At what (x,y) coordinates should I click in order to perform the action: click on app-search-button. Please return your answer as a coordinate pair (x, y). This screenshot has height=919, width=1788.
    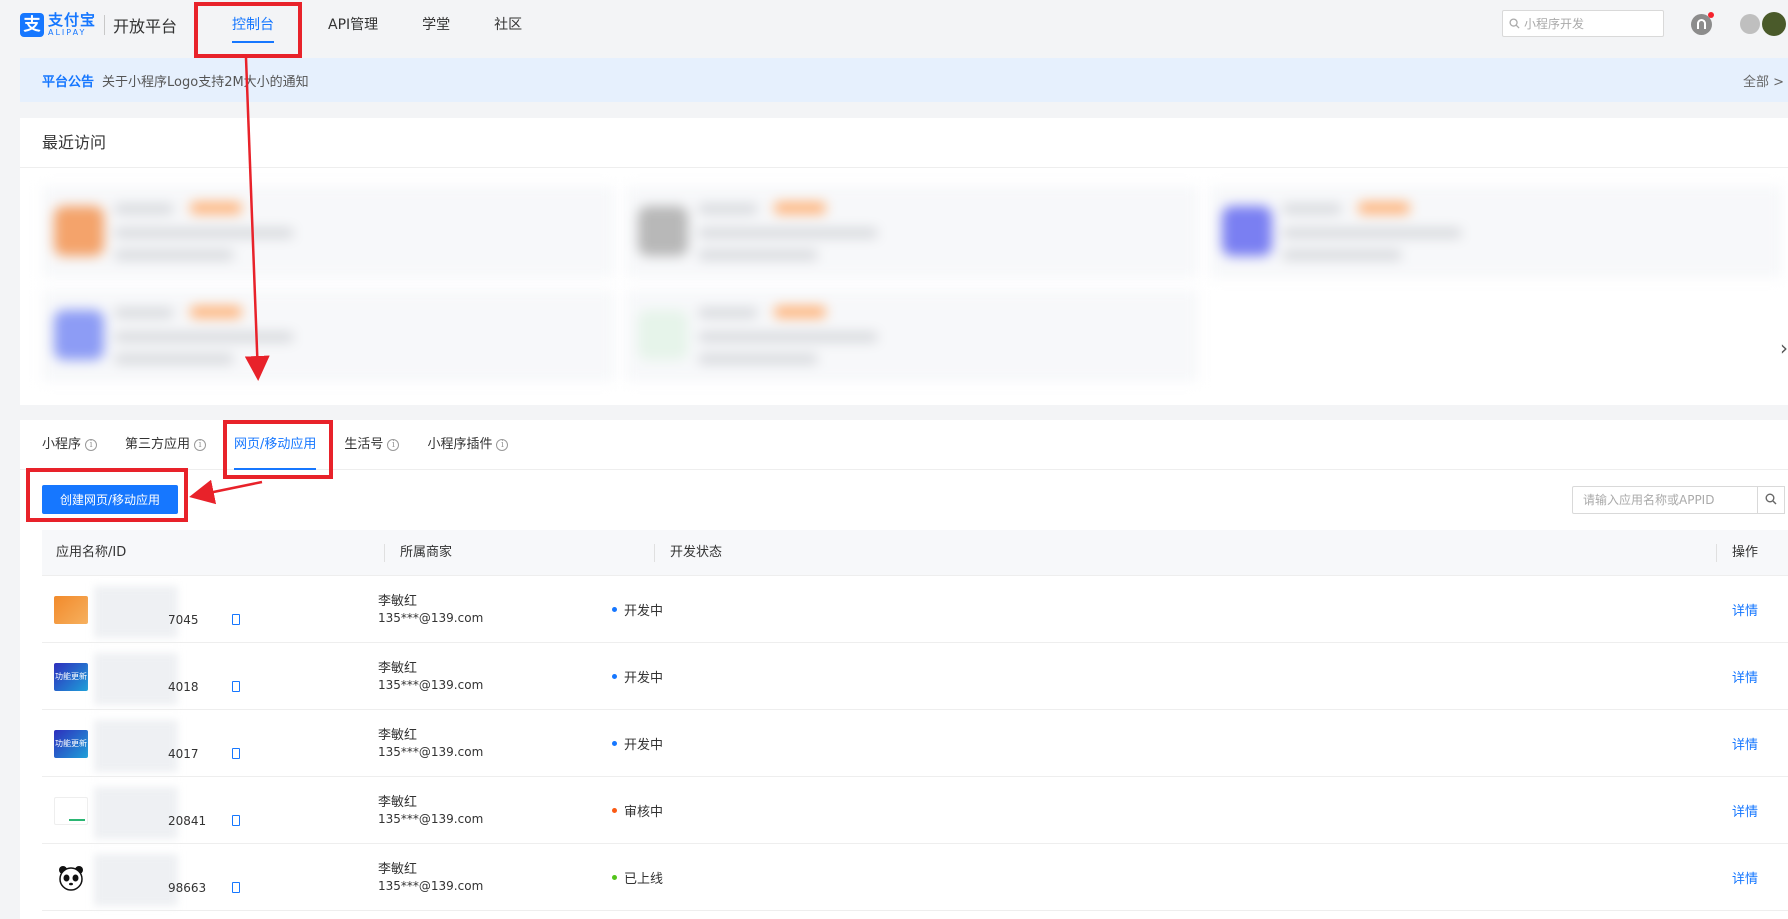
    Looking at the image, I should click on (1771, 500).